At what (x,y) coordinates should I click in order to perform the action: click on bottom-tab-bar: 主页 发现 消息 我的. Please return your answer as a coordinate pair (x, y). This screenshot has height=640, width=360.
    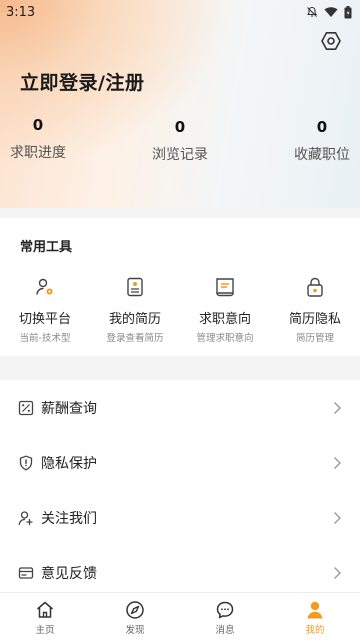
    Looking at the image, I should click on (180, 616).